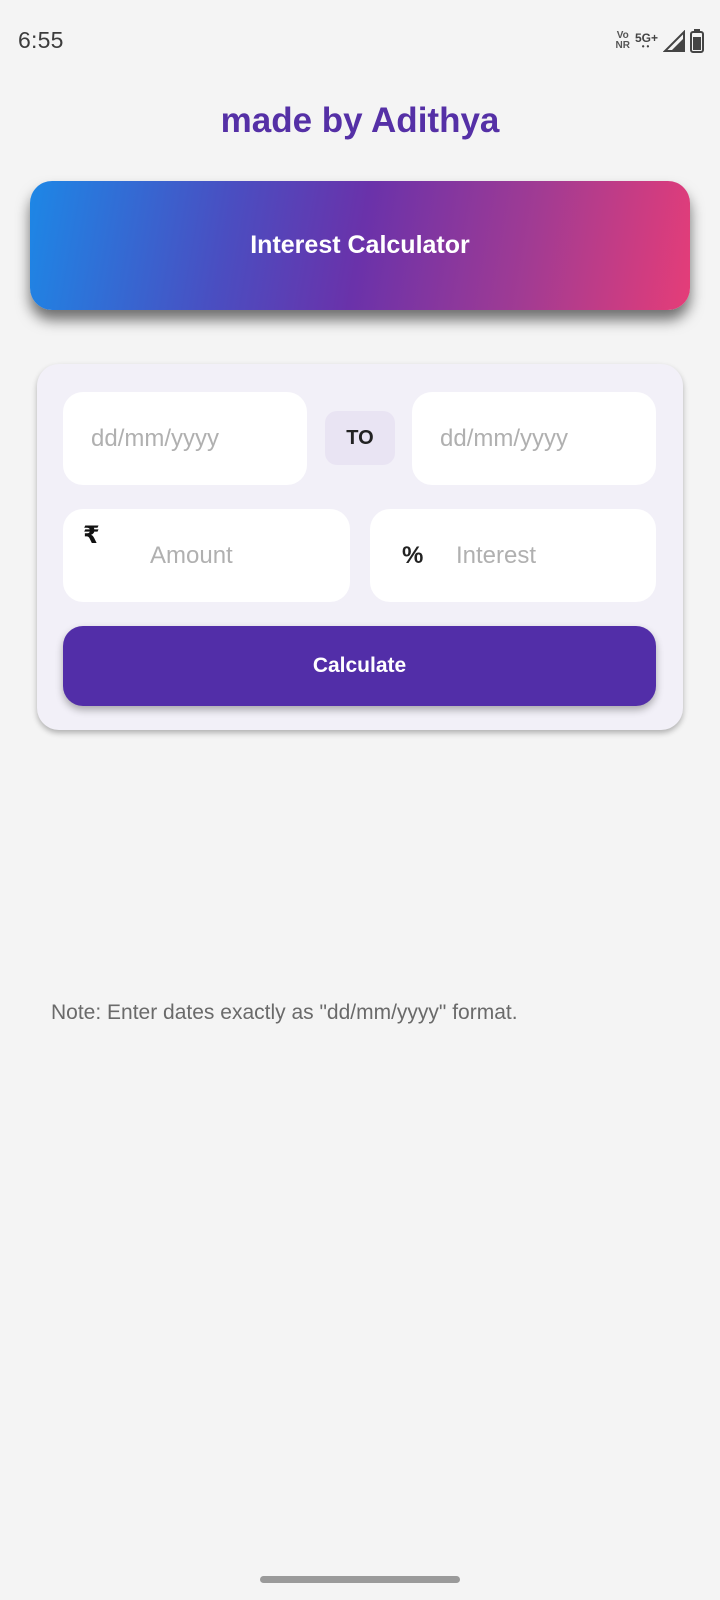 The width and height of the screenshot is (720, 1600). What do you see at coordinates (360, 120) in the screenshot?
I see `credit-title: made by Adithya` at bounding box center [360, 120].